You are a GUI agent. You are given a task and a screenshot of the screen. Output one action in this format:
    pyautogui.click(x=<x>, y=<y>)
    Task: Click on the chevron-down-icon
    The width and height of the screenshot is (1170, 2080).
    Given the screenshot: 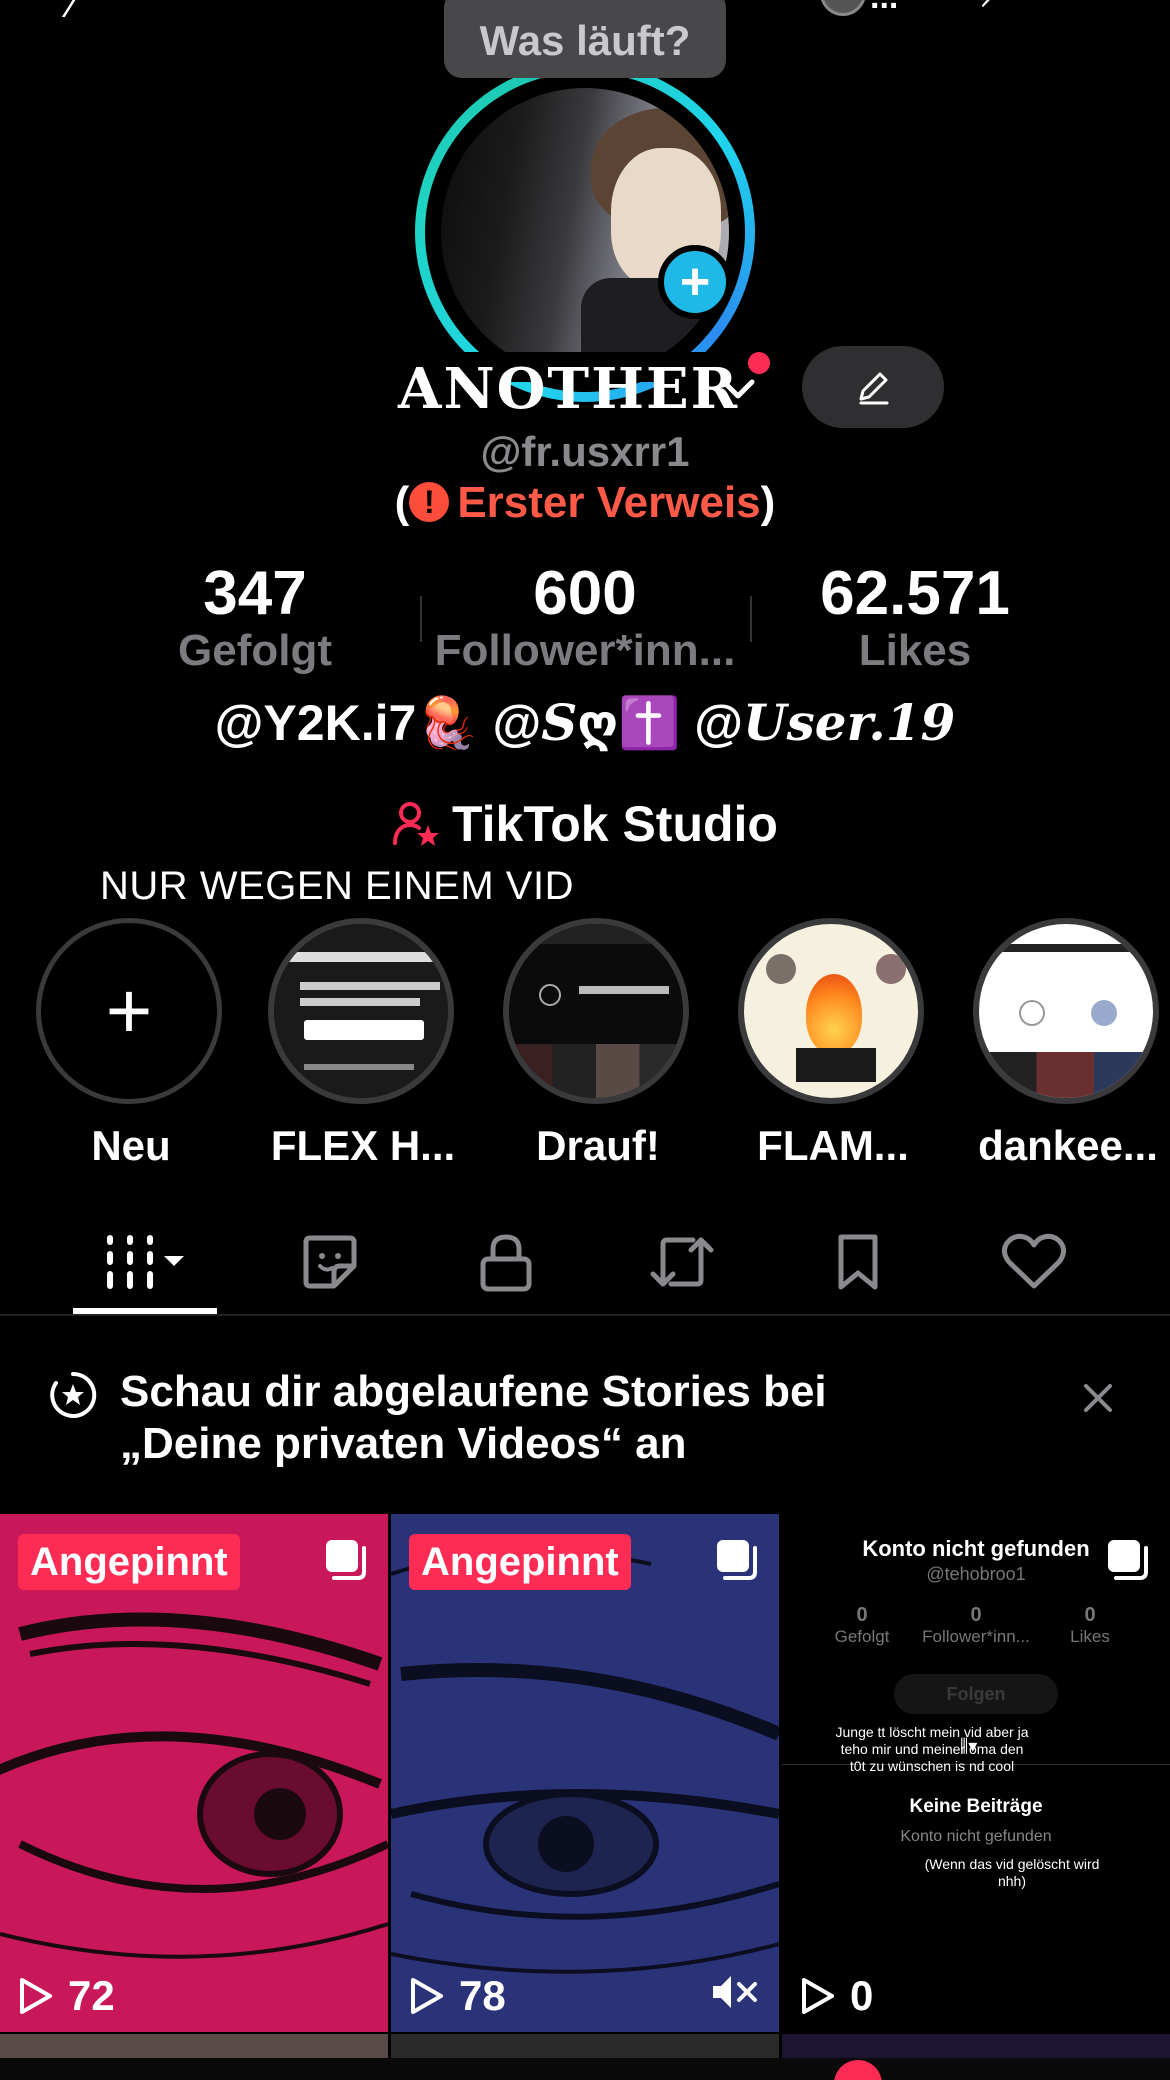 What is the action you would take?
    pyautogui.click(x=738, y=388)
    